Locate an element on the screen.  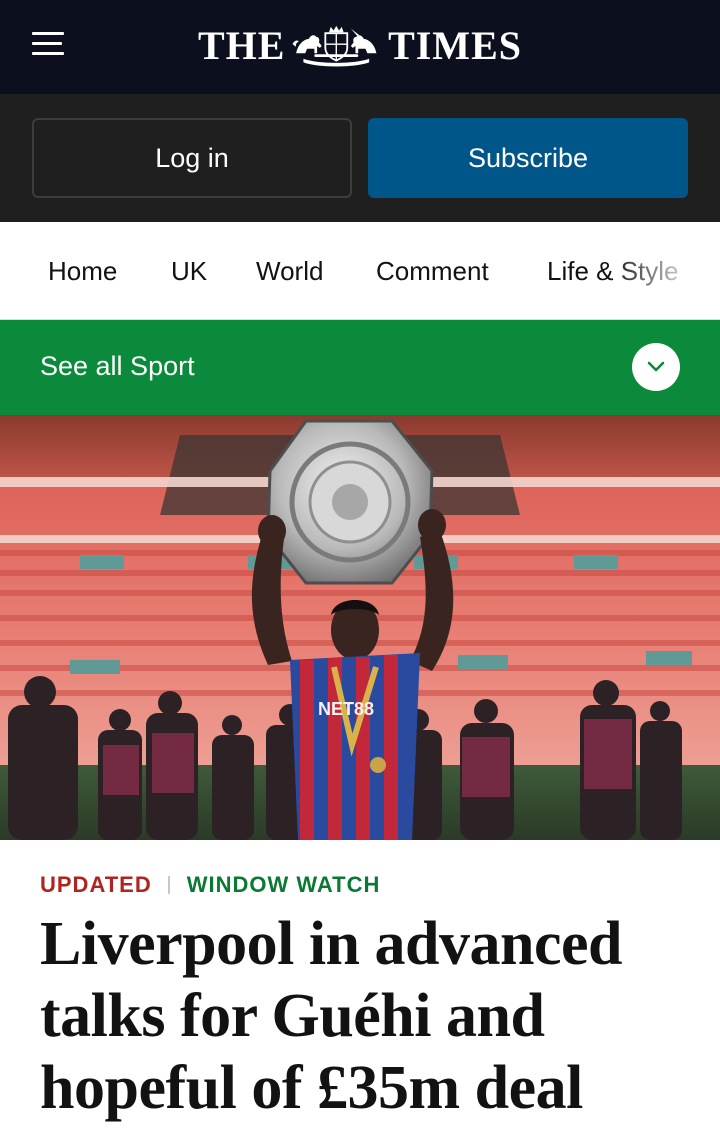
shirt-sponsor-text: NET88 is located at coordinates (346, 709).